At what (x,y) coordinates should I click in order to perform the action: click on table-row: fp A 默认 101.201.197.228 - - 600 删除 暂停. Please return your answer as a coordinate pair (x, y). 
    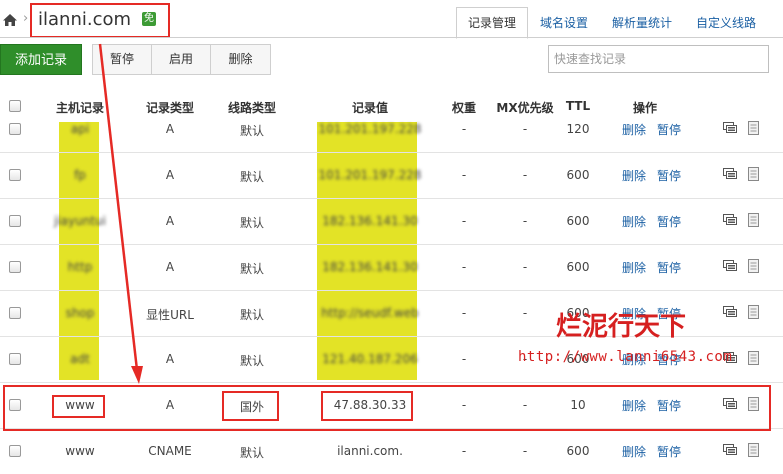
    Looking at the image, I should click on (391, 176).